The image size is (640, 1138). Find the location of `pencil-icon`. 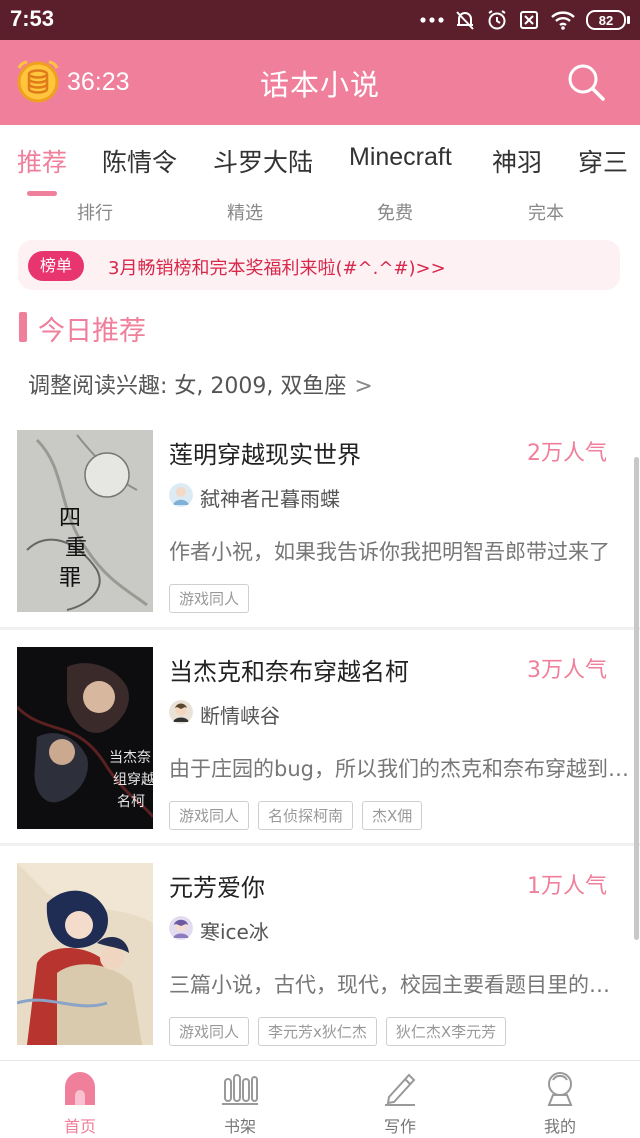

pencil-icon is located at coordinates (400, 1089).